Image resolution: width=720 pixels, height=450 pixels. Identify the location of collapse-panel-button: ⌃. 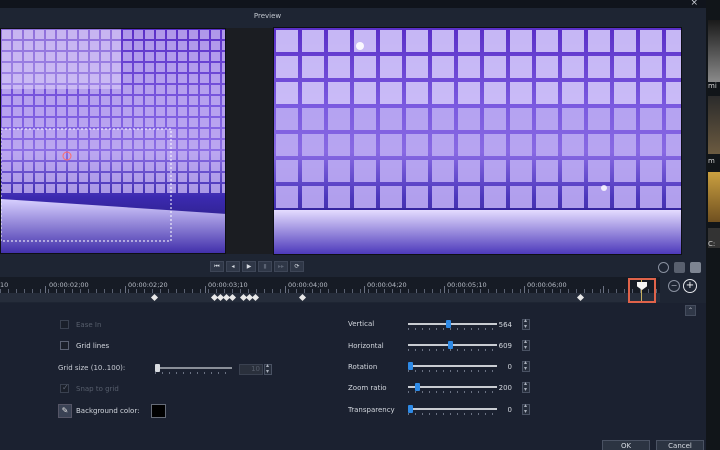
(690, 310).